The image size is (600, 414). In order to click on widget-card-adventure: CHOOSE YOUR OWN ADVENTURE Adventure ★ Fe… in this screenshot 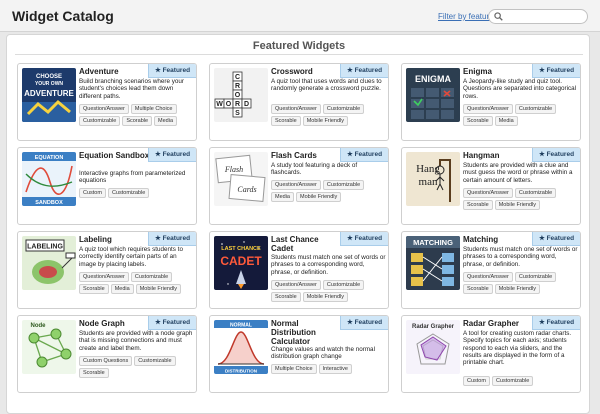, I will do `click(107, 102)`.